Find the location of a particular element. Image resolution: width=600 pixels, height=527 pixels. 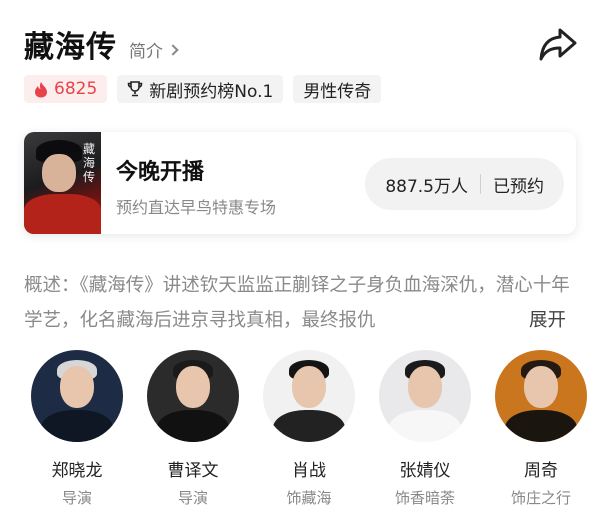

poster-image: 藏海传 is located at coordinates (62, 183).